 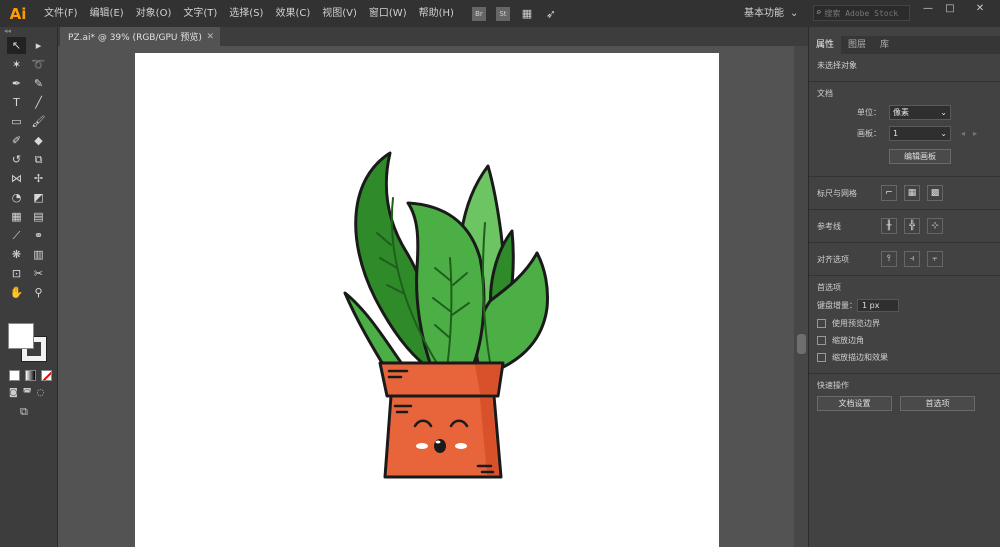 I want to click on left-cheek, so click(x=422, y=446).